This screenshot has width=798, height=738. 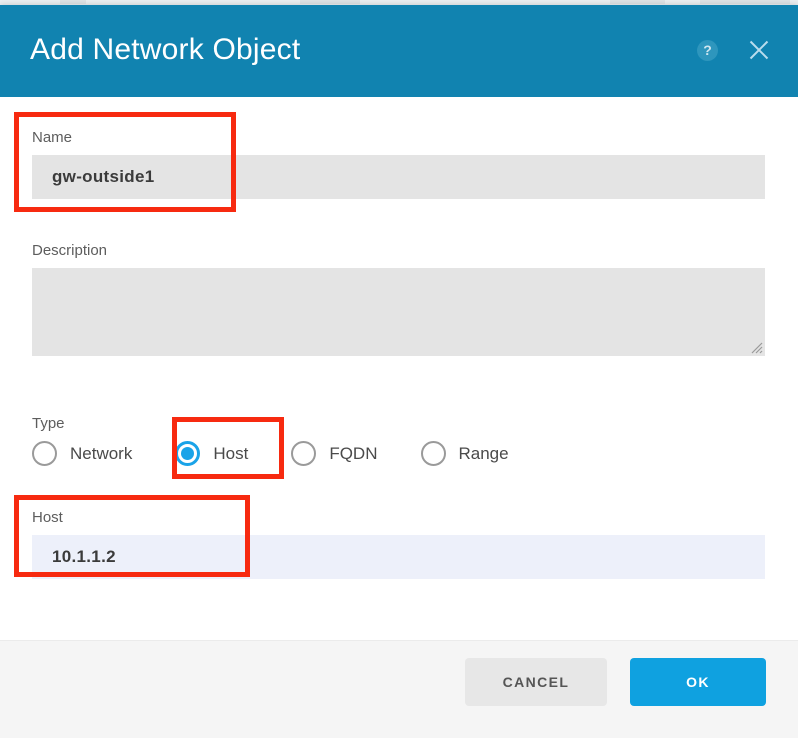 I want to click on description-wrapper, so click(x=398, y=312).